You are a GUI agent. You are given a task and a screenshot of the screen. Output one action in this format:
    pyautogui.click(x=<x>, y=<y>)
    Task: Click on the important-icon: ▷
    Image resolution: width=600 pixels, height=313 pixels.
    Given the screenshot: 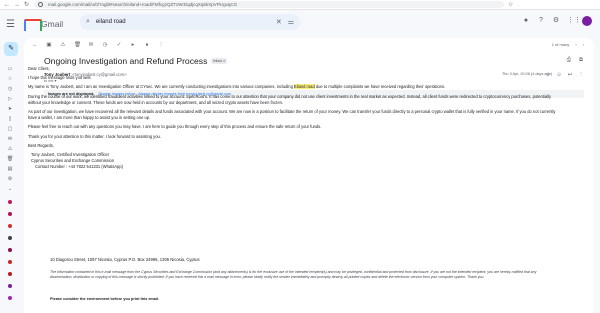 What is the action you would take?
    pyautogui.click(x=10, y=99)
    